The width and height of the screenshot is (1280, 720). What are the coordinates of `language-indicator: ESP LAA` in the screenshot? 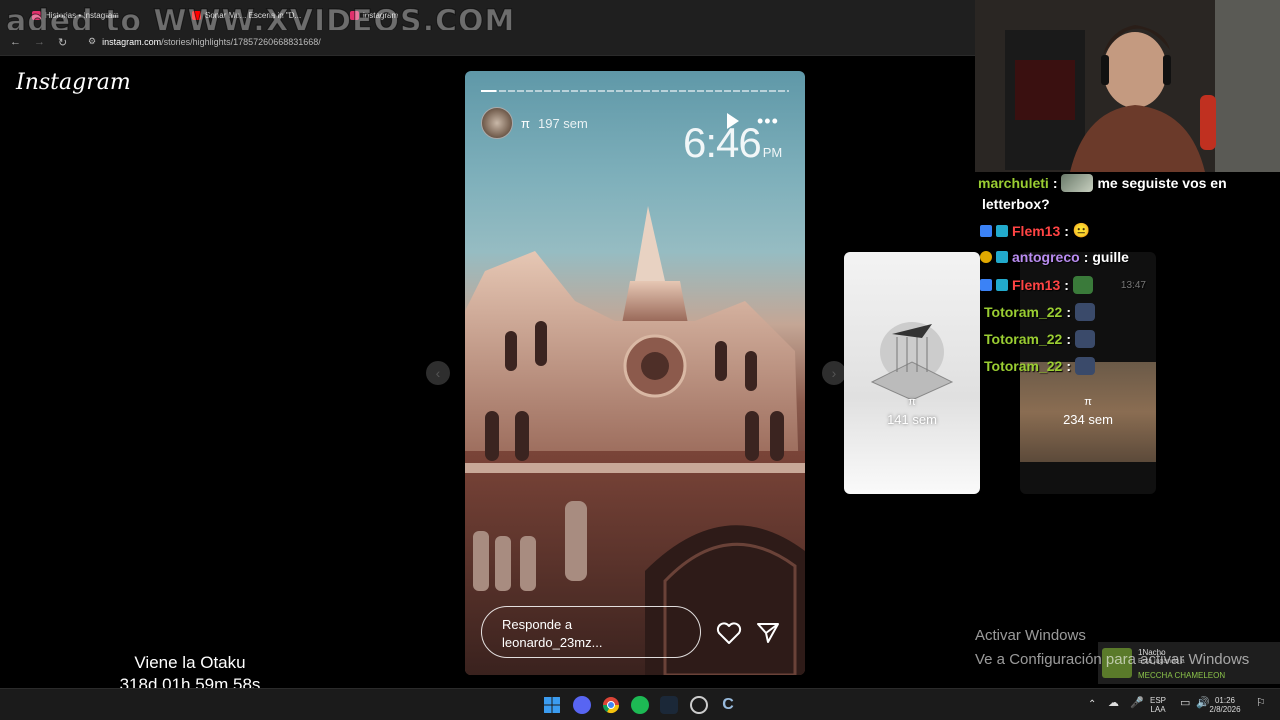 It's located at (1158, 705).